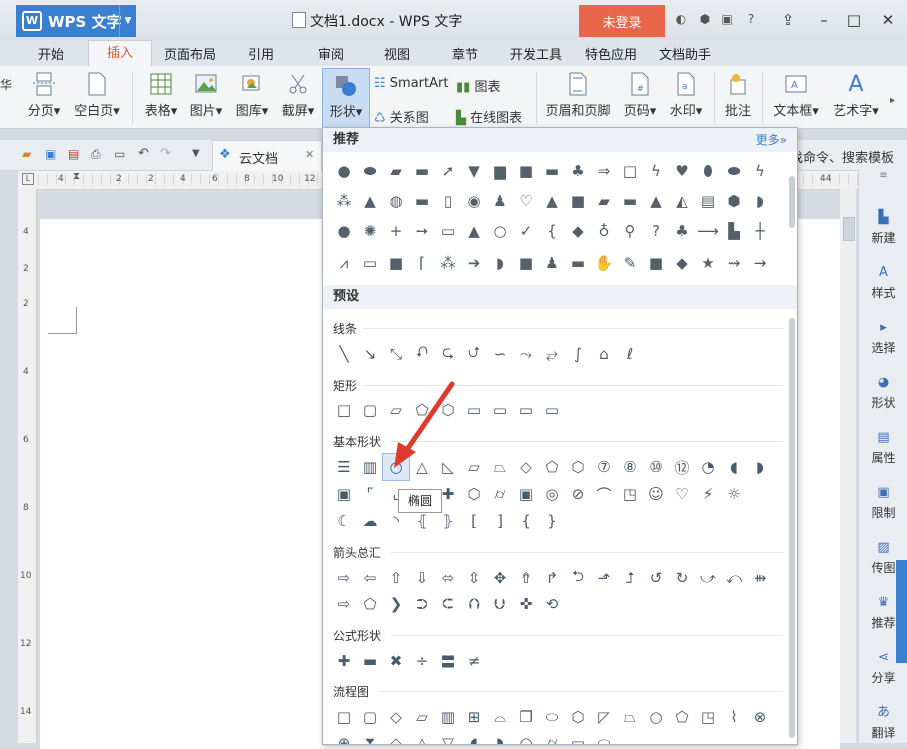 This screenshot has width=907, height=749. I want to click on shape-arrow-bold: ➔, so click(474, 263).